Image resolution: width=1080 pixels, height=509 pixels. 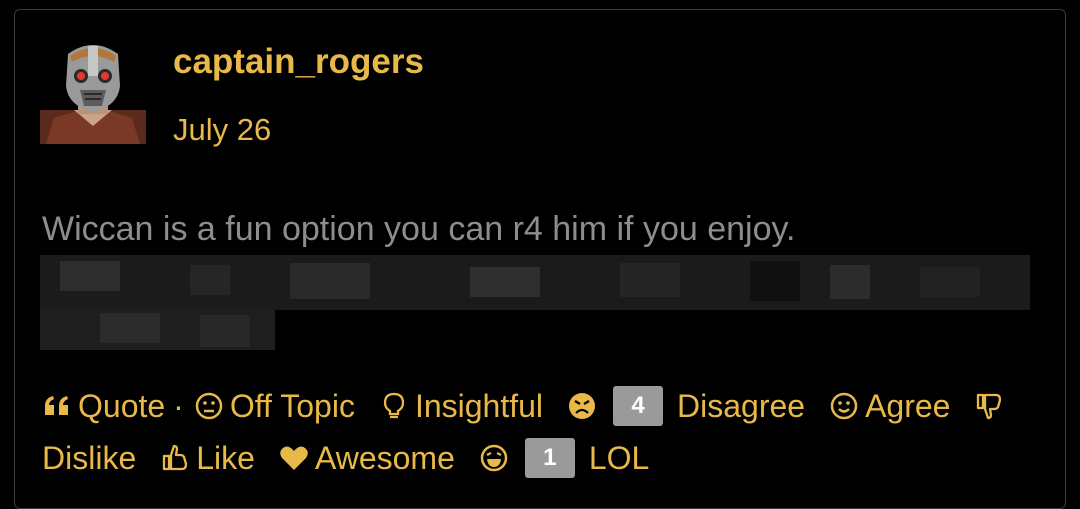 I want to click on awesome-reaction: Awesome, so click(x=367, y=458).